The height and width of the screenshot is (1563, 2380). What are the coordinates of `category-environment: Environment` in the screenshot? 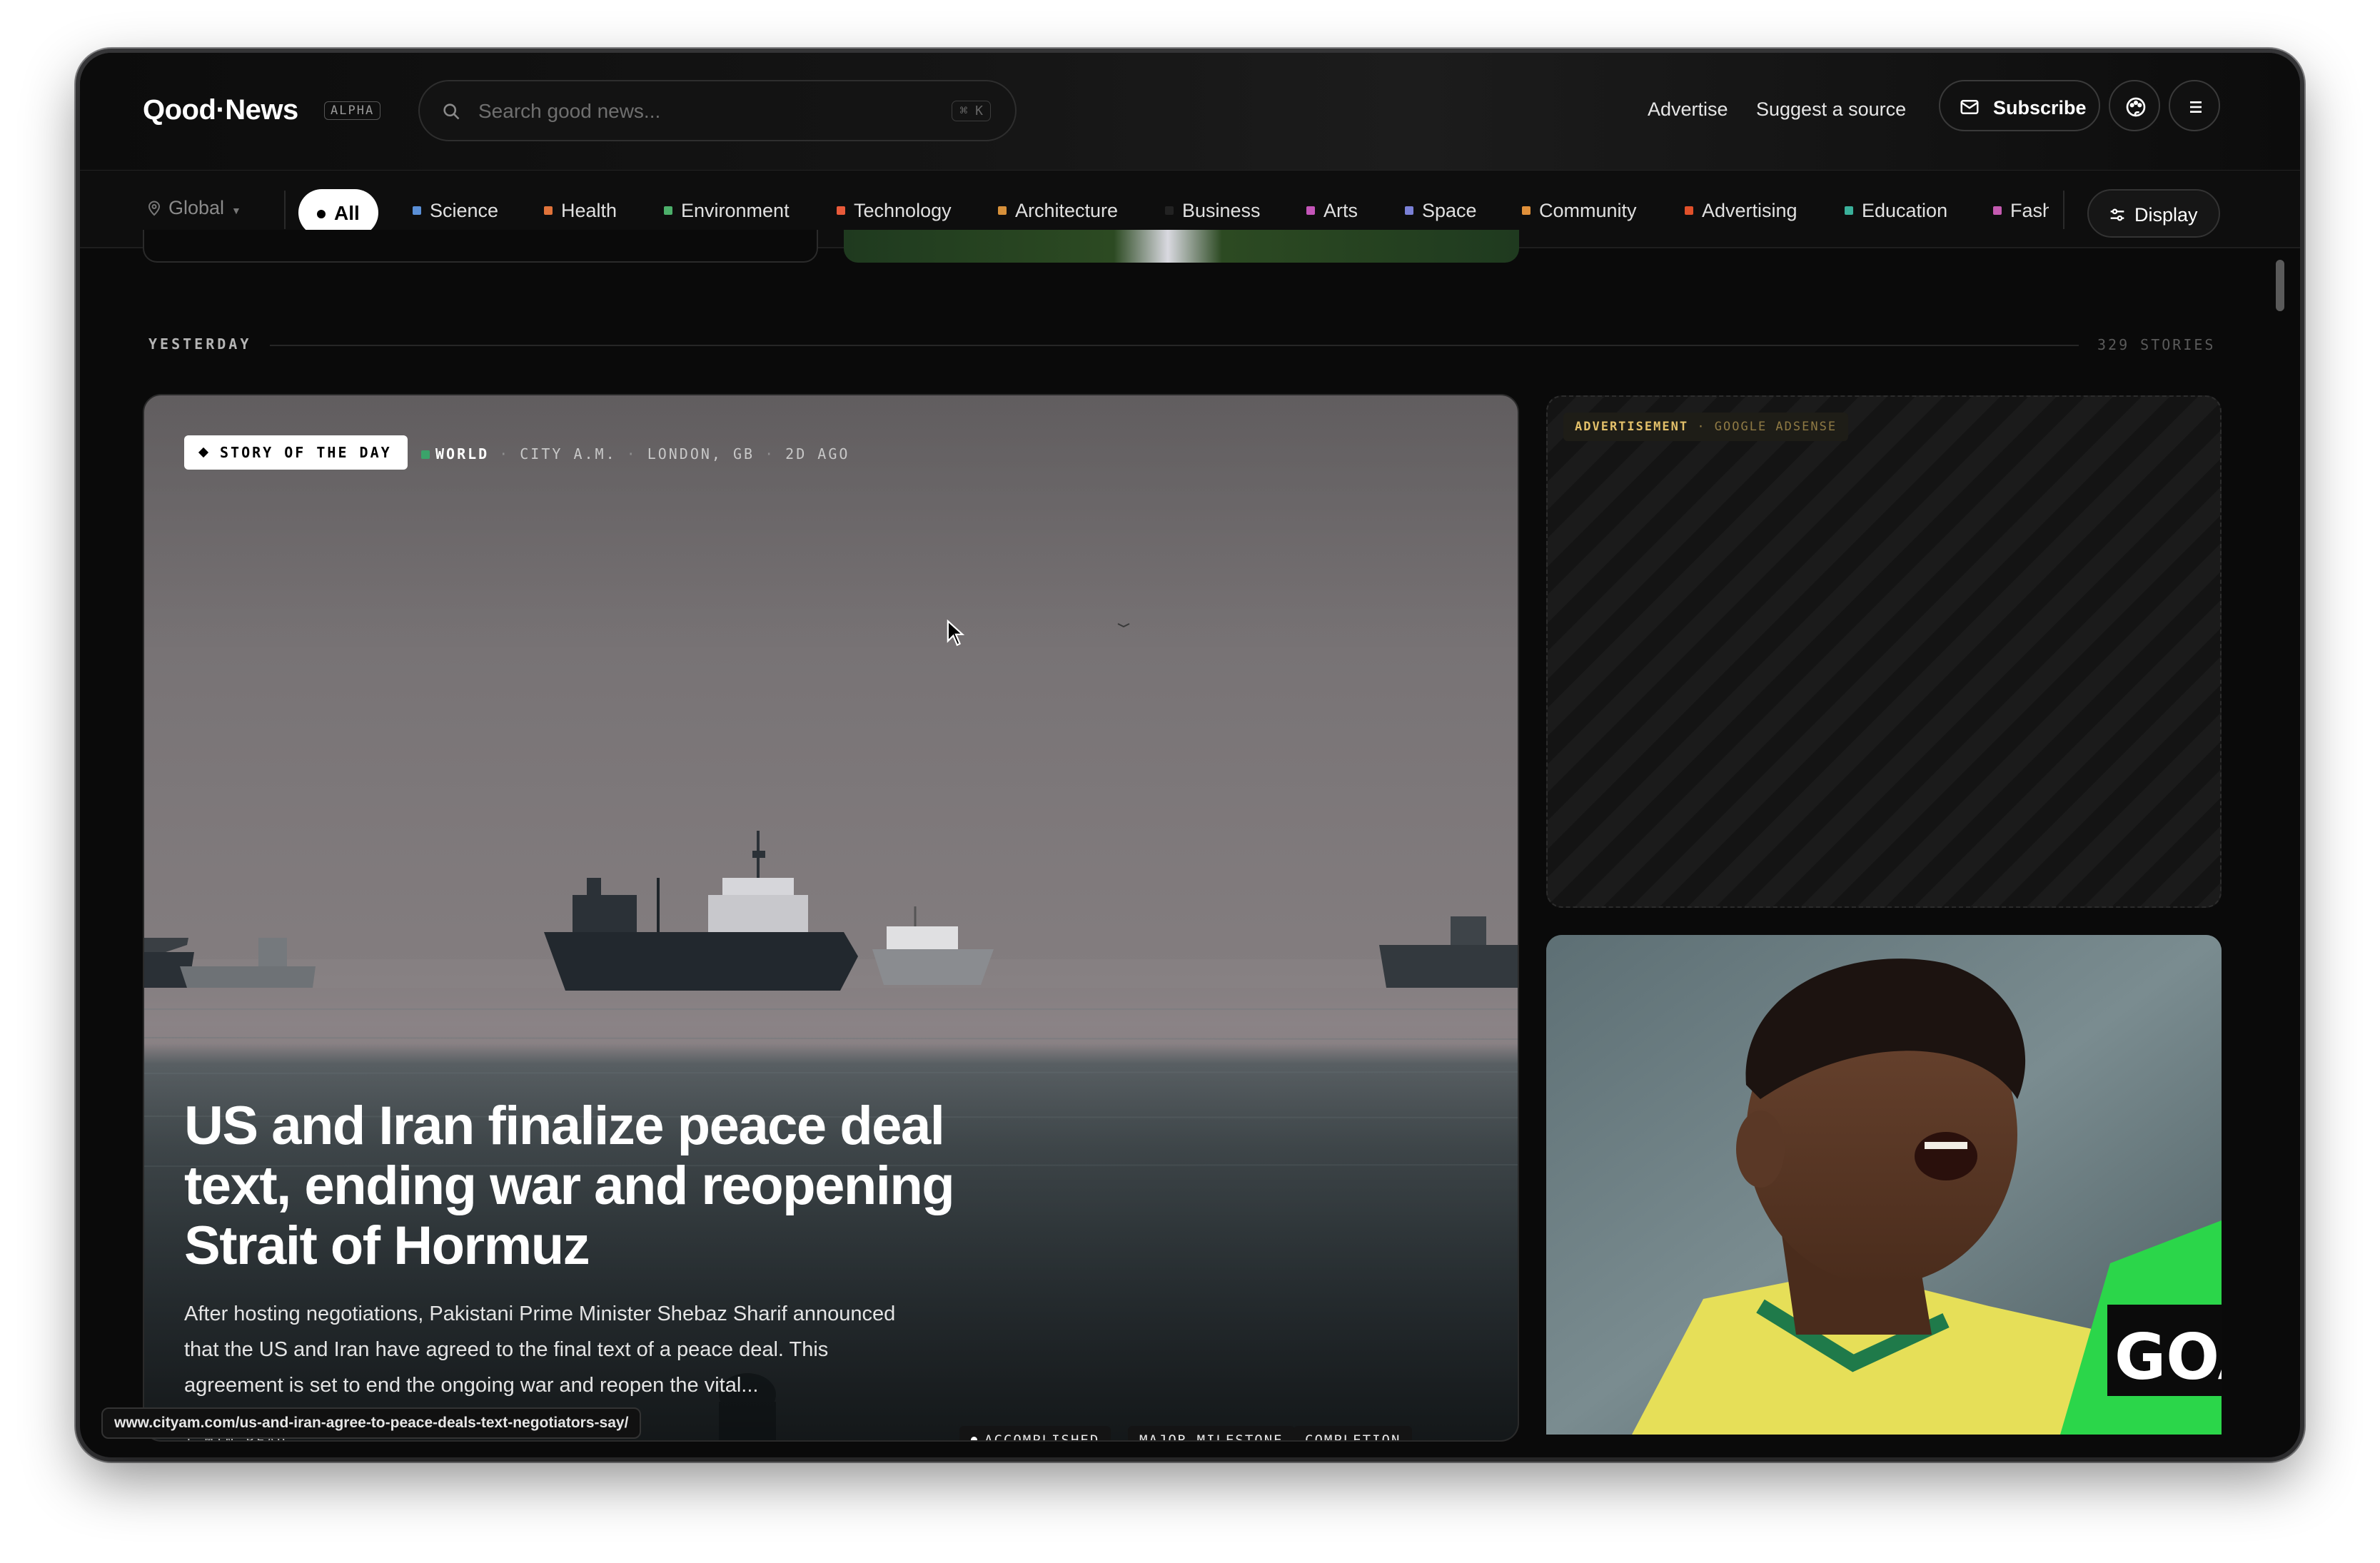 It's located at (727, 211).